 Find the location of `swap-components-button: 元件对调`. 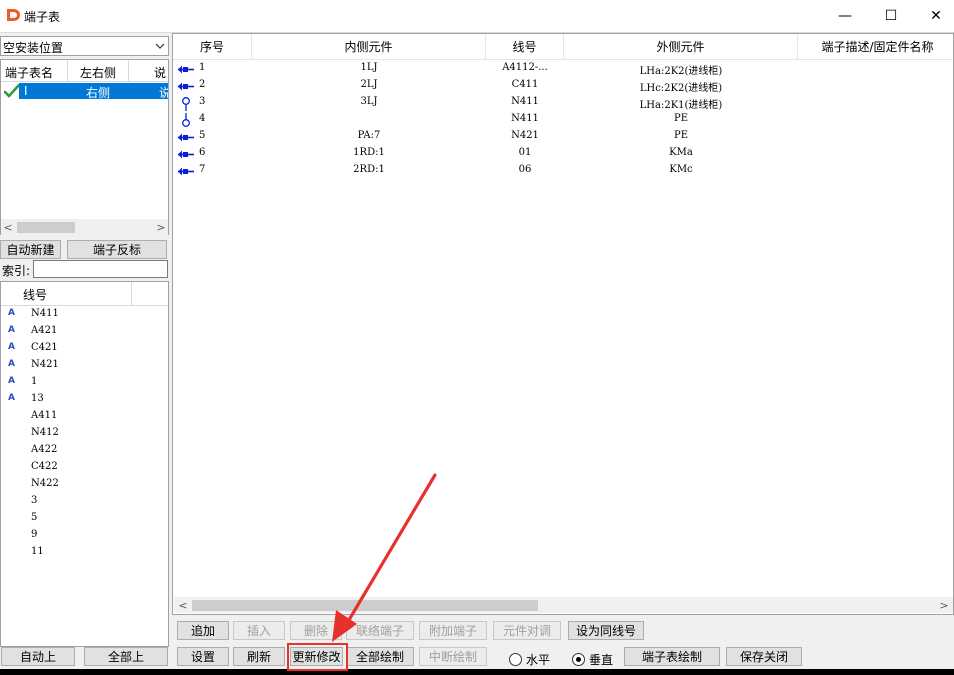

swap-components-button: 元件对调 is located at coordinates (527, 630).